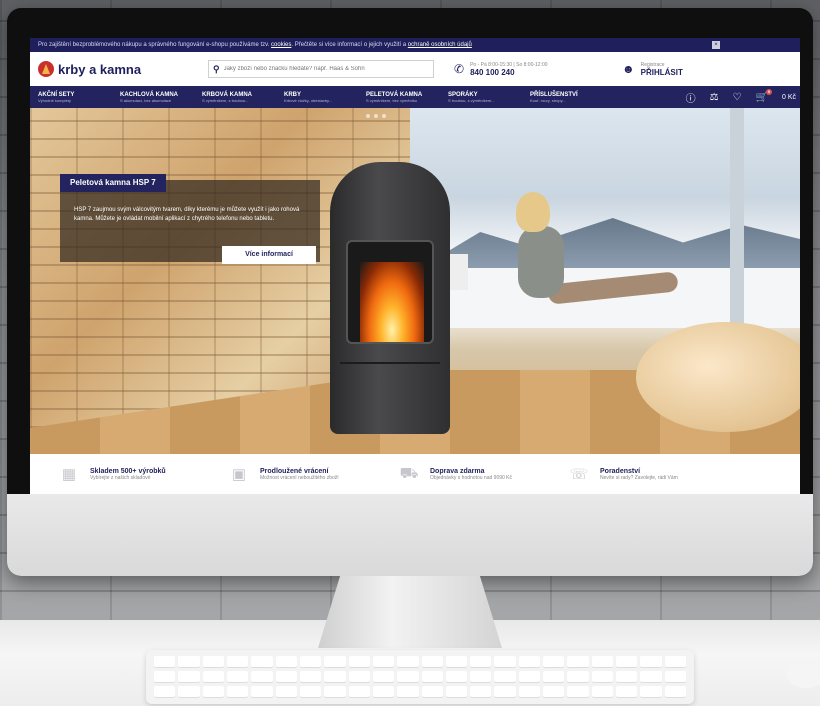  I want to click on stove-fire, so click(392, 302).